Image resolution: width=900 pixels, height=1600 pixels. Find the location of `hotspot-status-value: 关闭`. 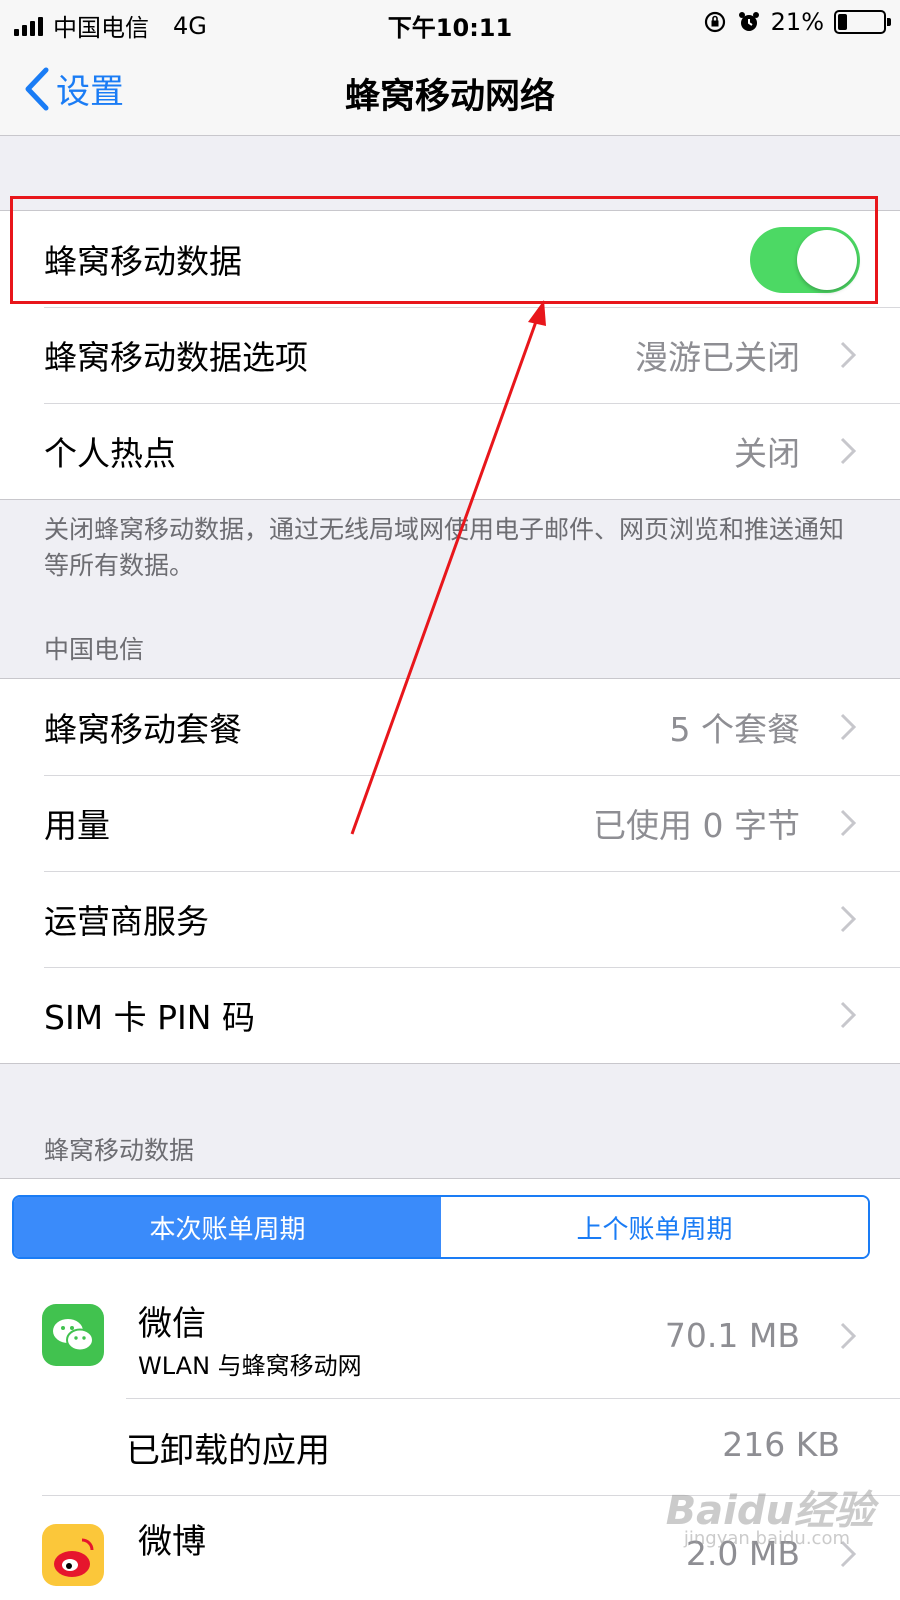

hotspot-status-value: 关闭 is located at coordinates (767, 453).